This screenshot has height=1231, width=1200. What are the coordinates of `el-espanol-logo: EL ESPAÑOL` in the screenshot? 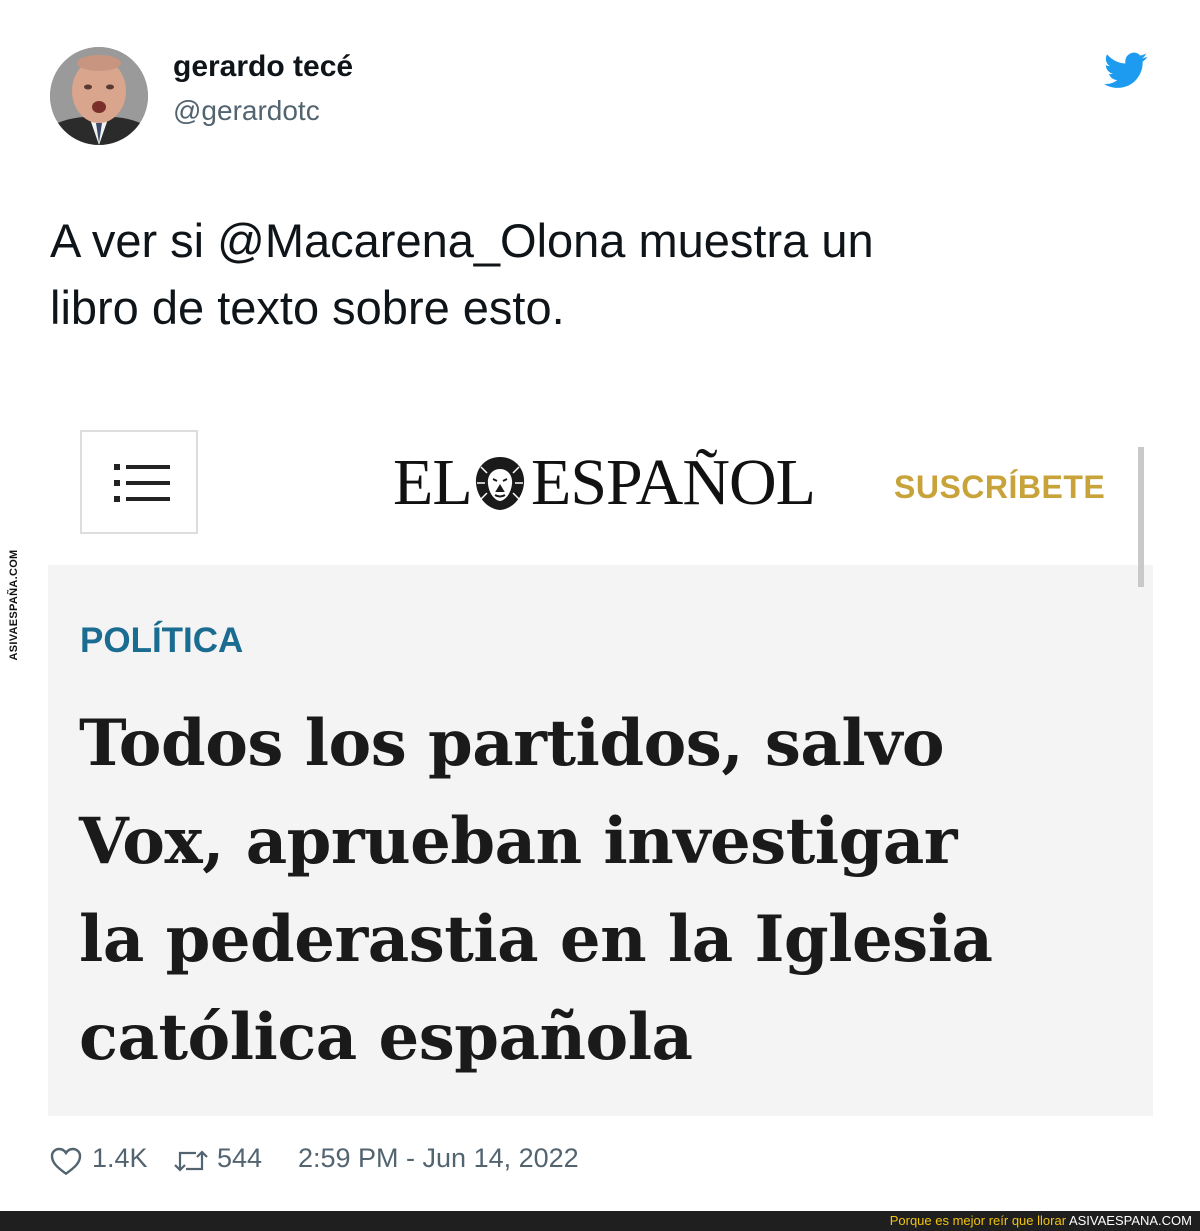 It's located at (604, 485).